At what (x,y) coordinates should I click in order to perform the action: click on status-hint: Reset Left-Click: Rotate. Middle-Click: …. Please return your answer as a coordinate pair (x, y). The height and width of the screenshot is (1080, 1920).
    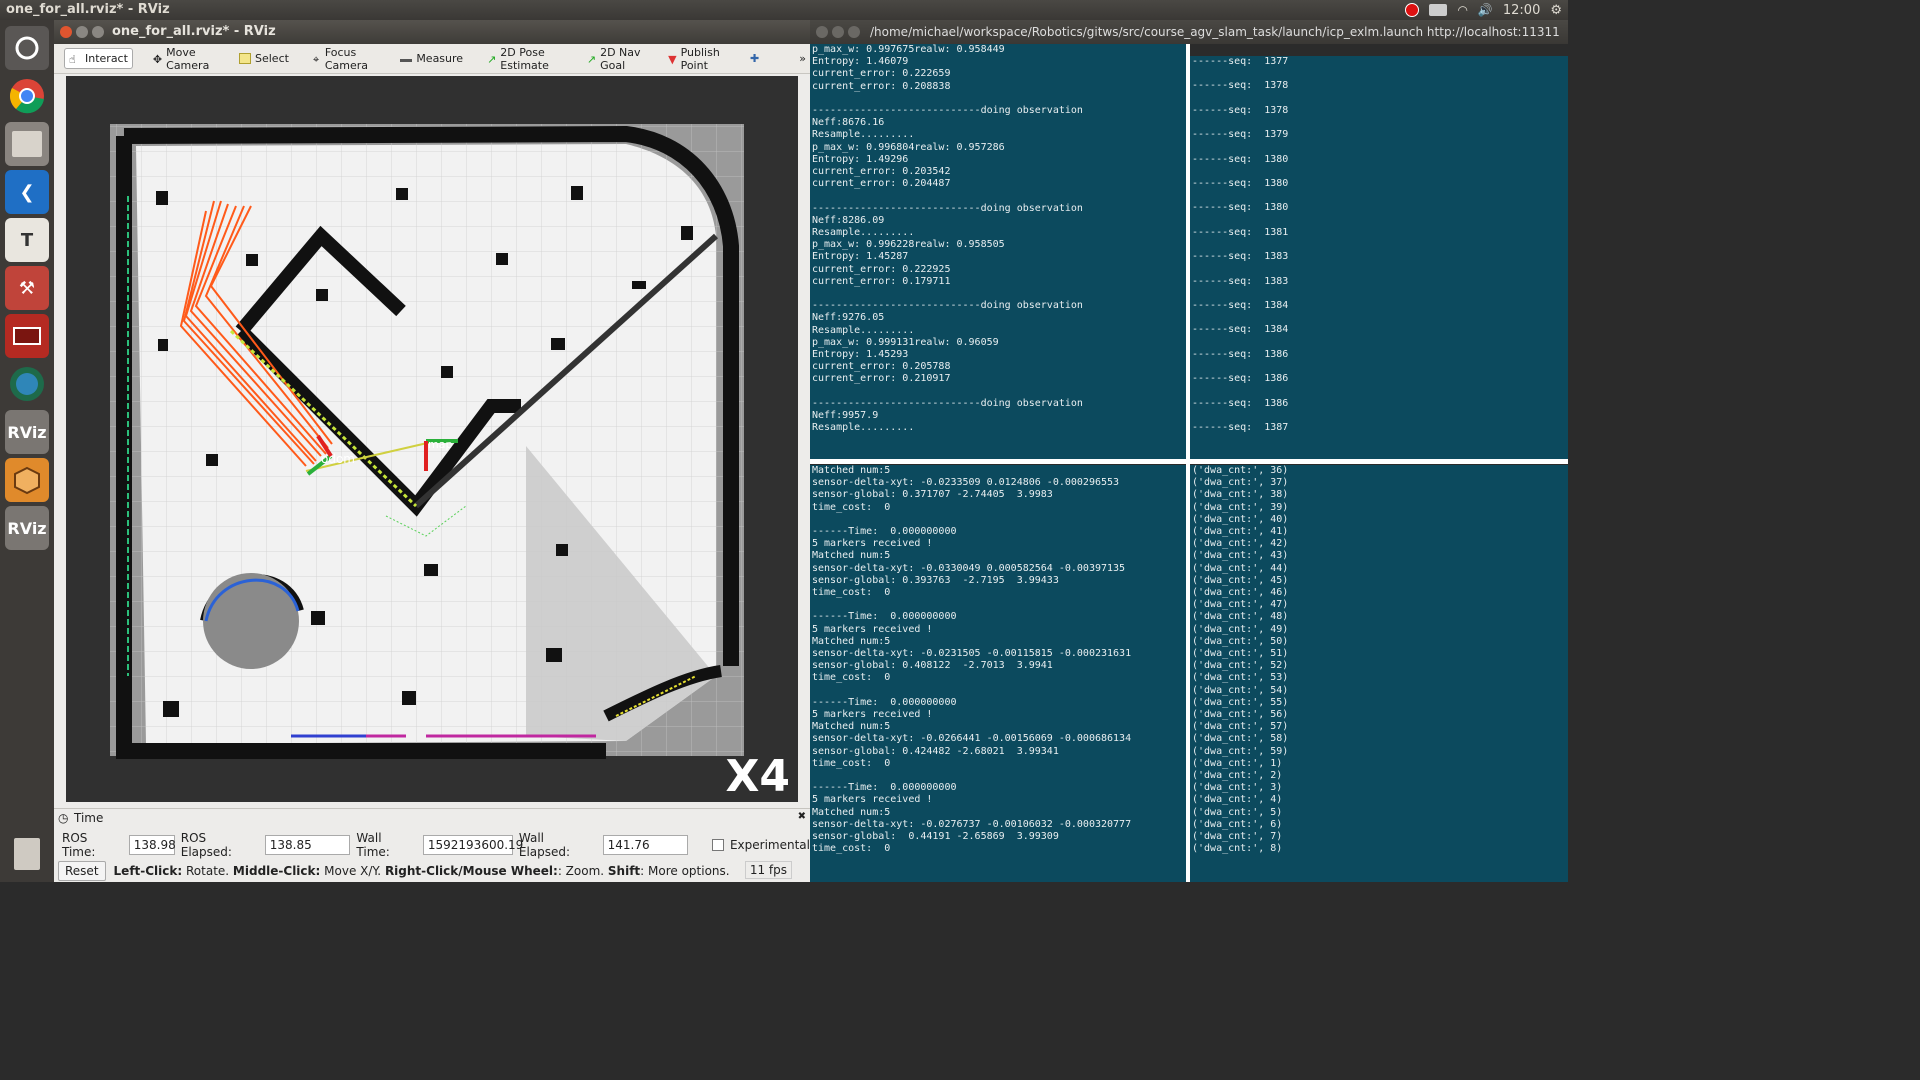
    Looking at the image, I should click on (394, 871).